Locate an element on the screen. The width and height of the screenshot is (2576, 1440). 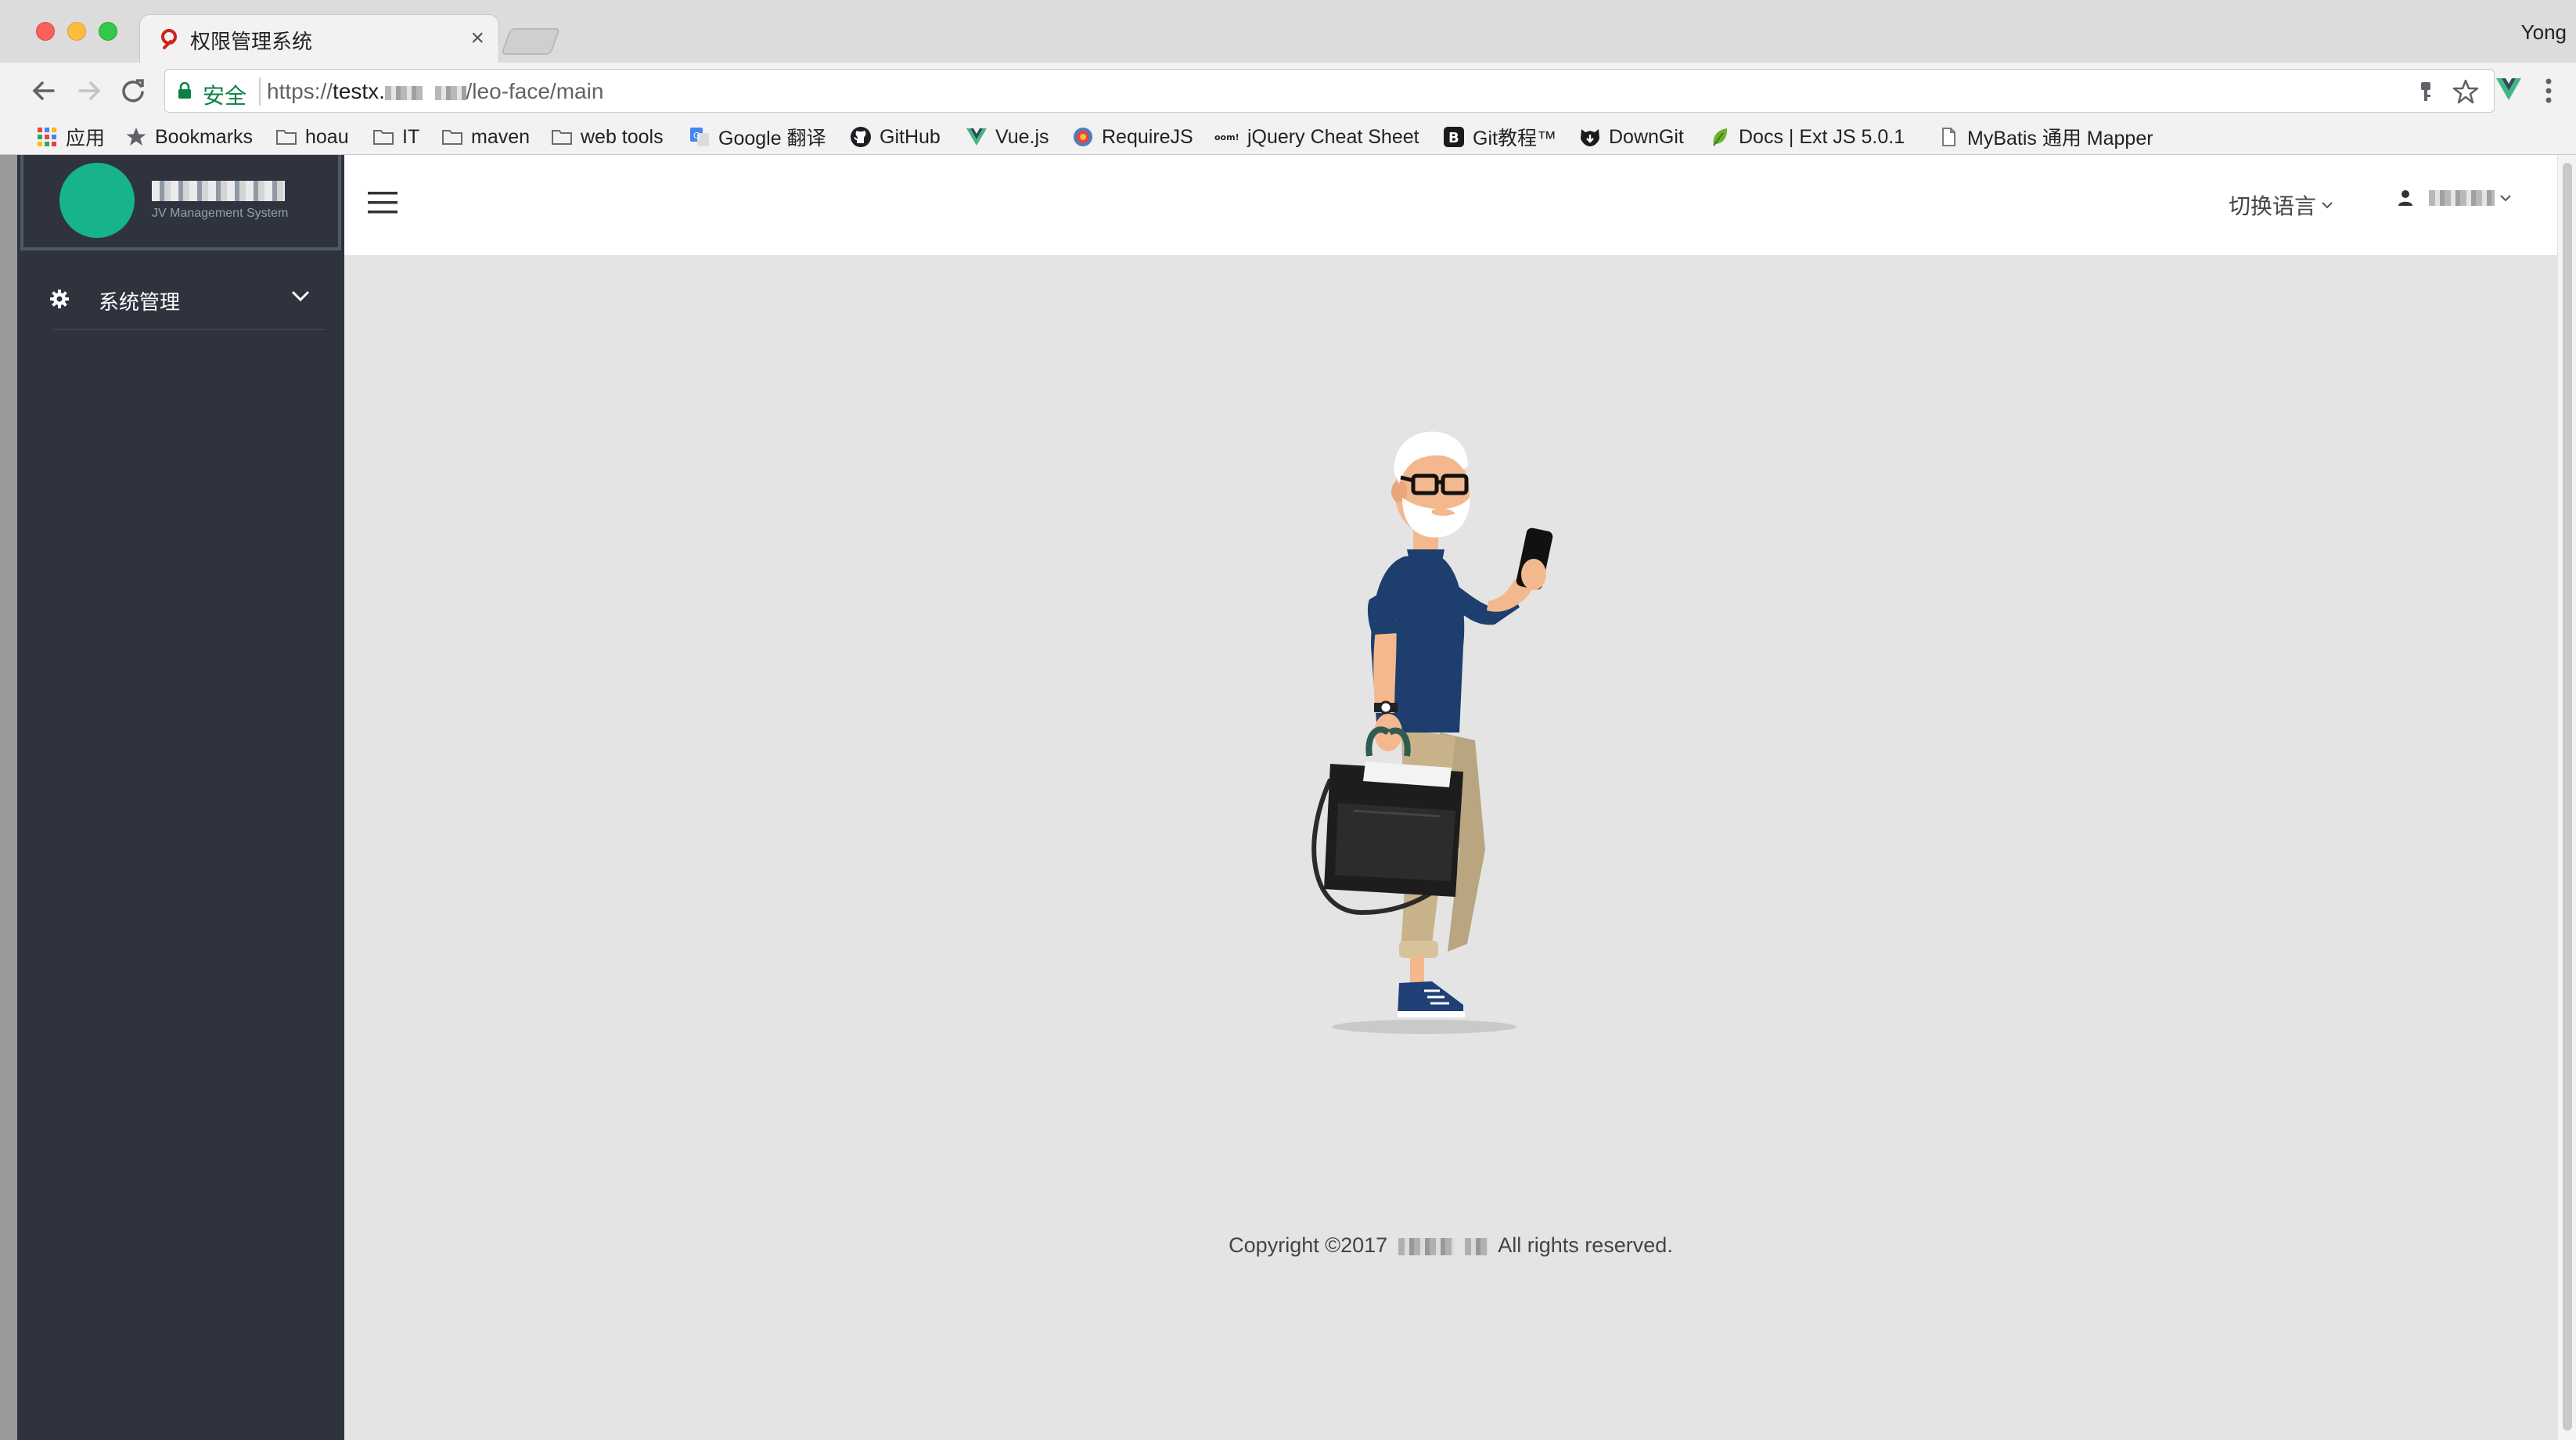
bookmark-extjs-docs: Docs | Ext JS 5.0.1 is located at coordinates (1807, 137).